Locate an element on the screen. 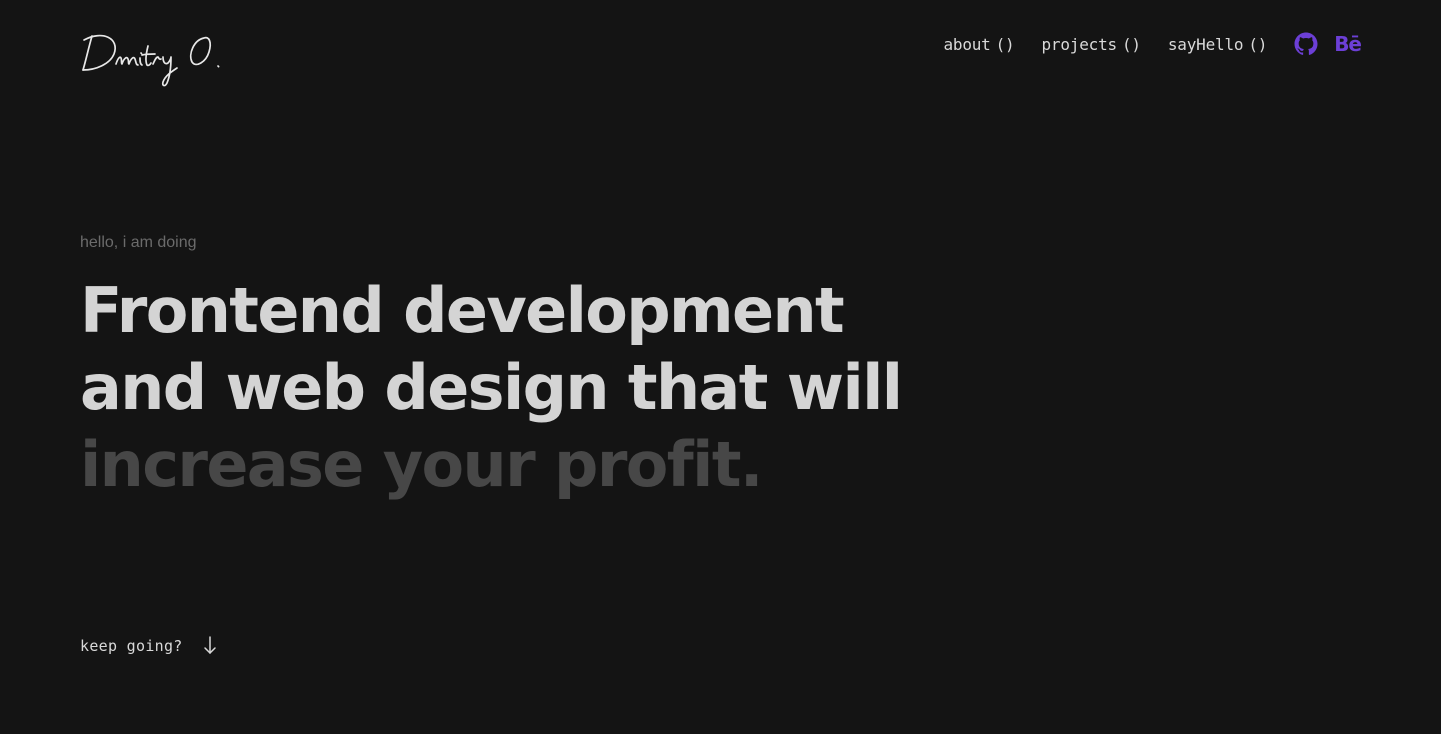  nav-link-sayhello: sayHello() is located at coordinates (1217, 44).